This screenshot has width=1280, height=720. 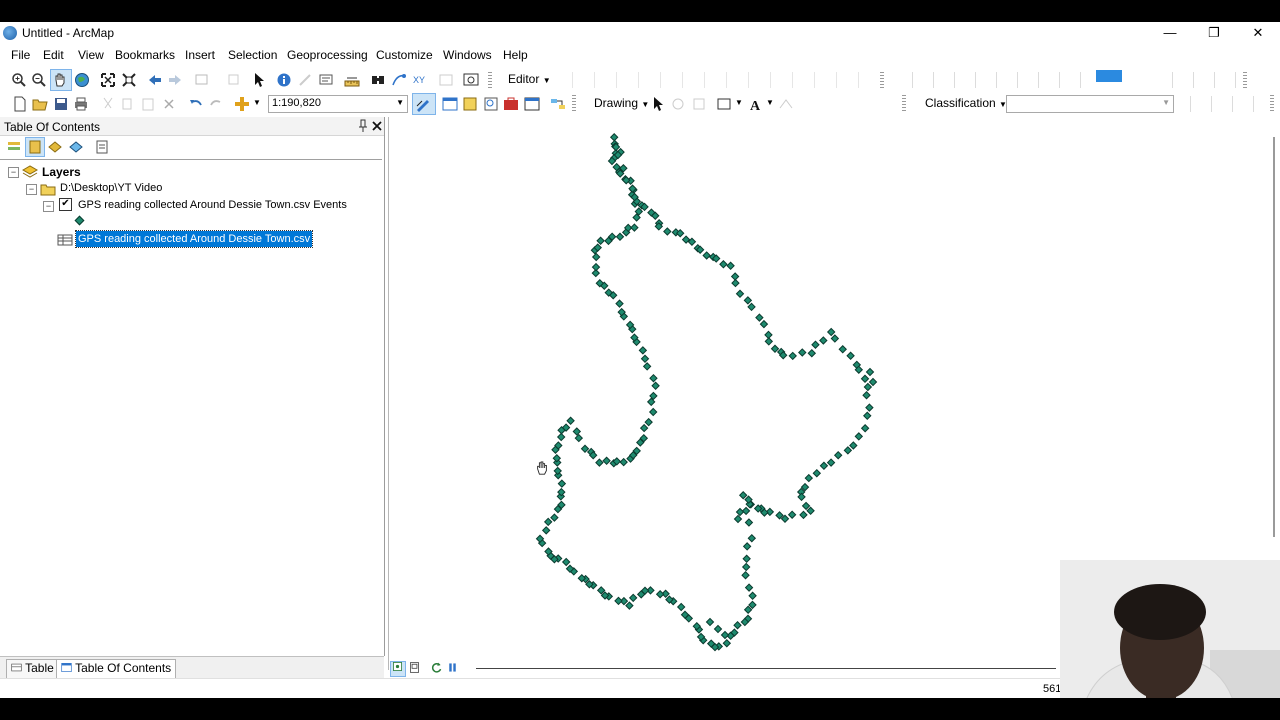 What do you see at coordinates (326, 80) in the screenshot?
I see `html-popup-icon` at bounding box center [326, 80].